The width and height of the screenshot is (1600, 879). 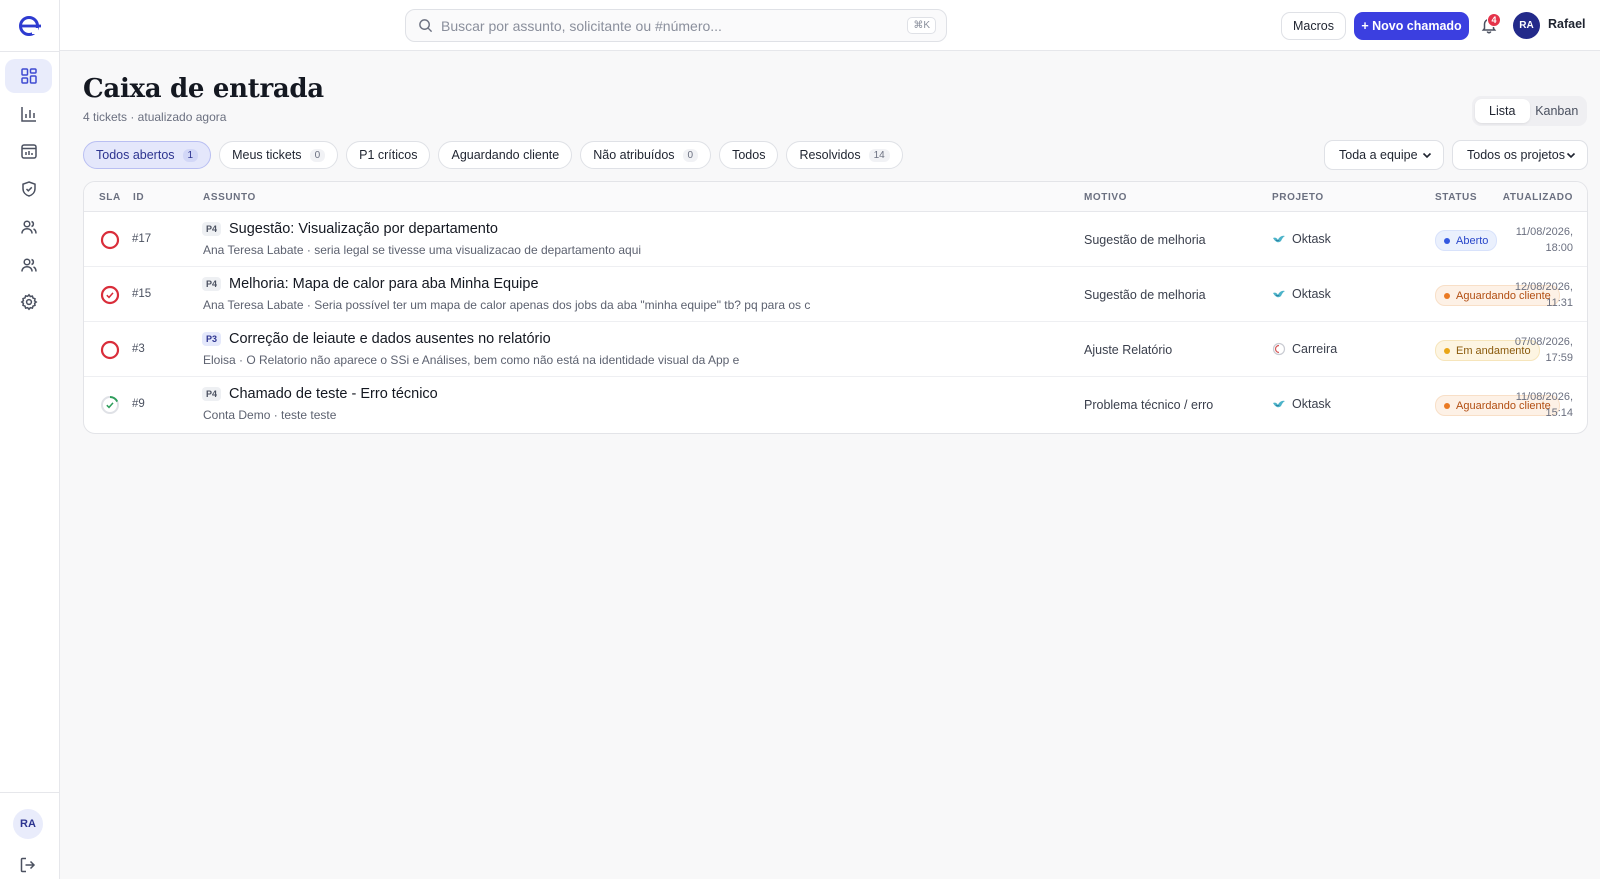 What do you see at coordinates (1544, 232) in the screenshot?
I see `updated-date: 11/08/2026,` at bounding box center [1544, 232].